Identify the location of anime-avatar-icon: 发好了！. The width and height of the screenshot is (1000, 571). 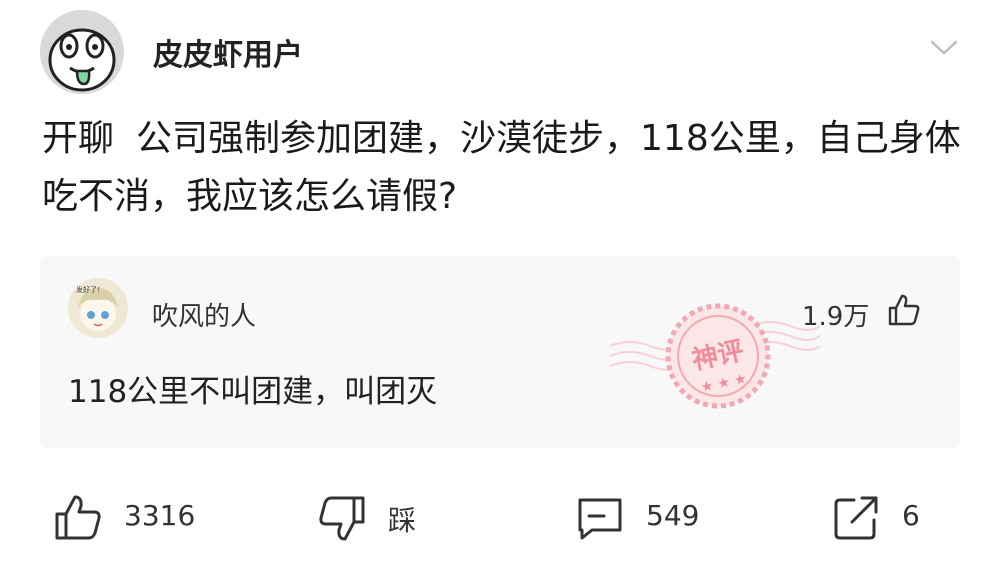
(98, 308).